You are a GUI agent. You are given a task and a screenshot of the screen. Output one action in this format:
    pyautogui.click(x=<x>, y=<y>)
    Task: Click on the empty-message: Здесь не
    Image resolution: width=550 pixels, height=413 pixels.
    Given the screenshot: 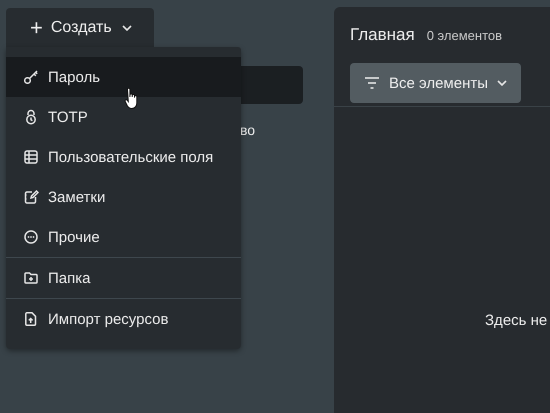 What is the action you would take?
    pyautogui.click(x=516, y=320)
    